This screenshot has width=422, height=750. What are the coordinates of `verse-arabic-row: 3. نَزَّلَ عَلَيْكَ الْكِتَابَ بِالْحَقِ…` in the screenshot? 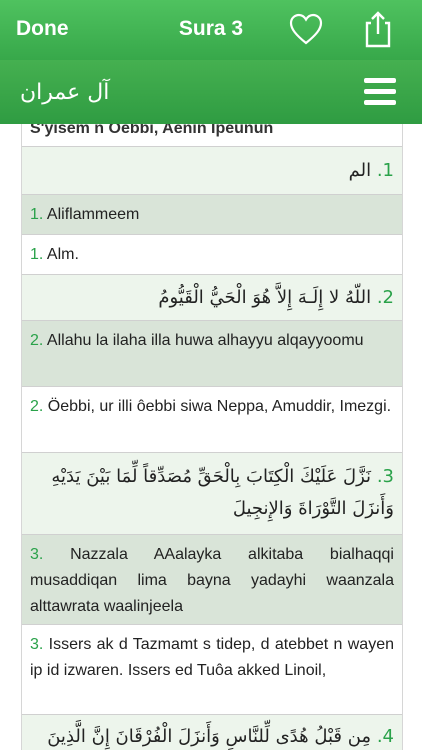 It's located at (212, 493).